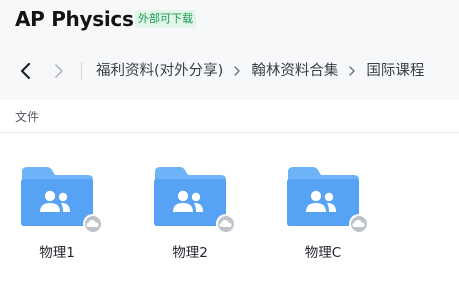 Image resolution: width=459 pixels, height=299 pixels. Describe the element at coordinates (190, 253) in the screenshot. I see `folder-name: 物理2` at that location.